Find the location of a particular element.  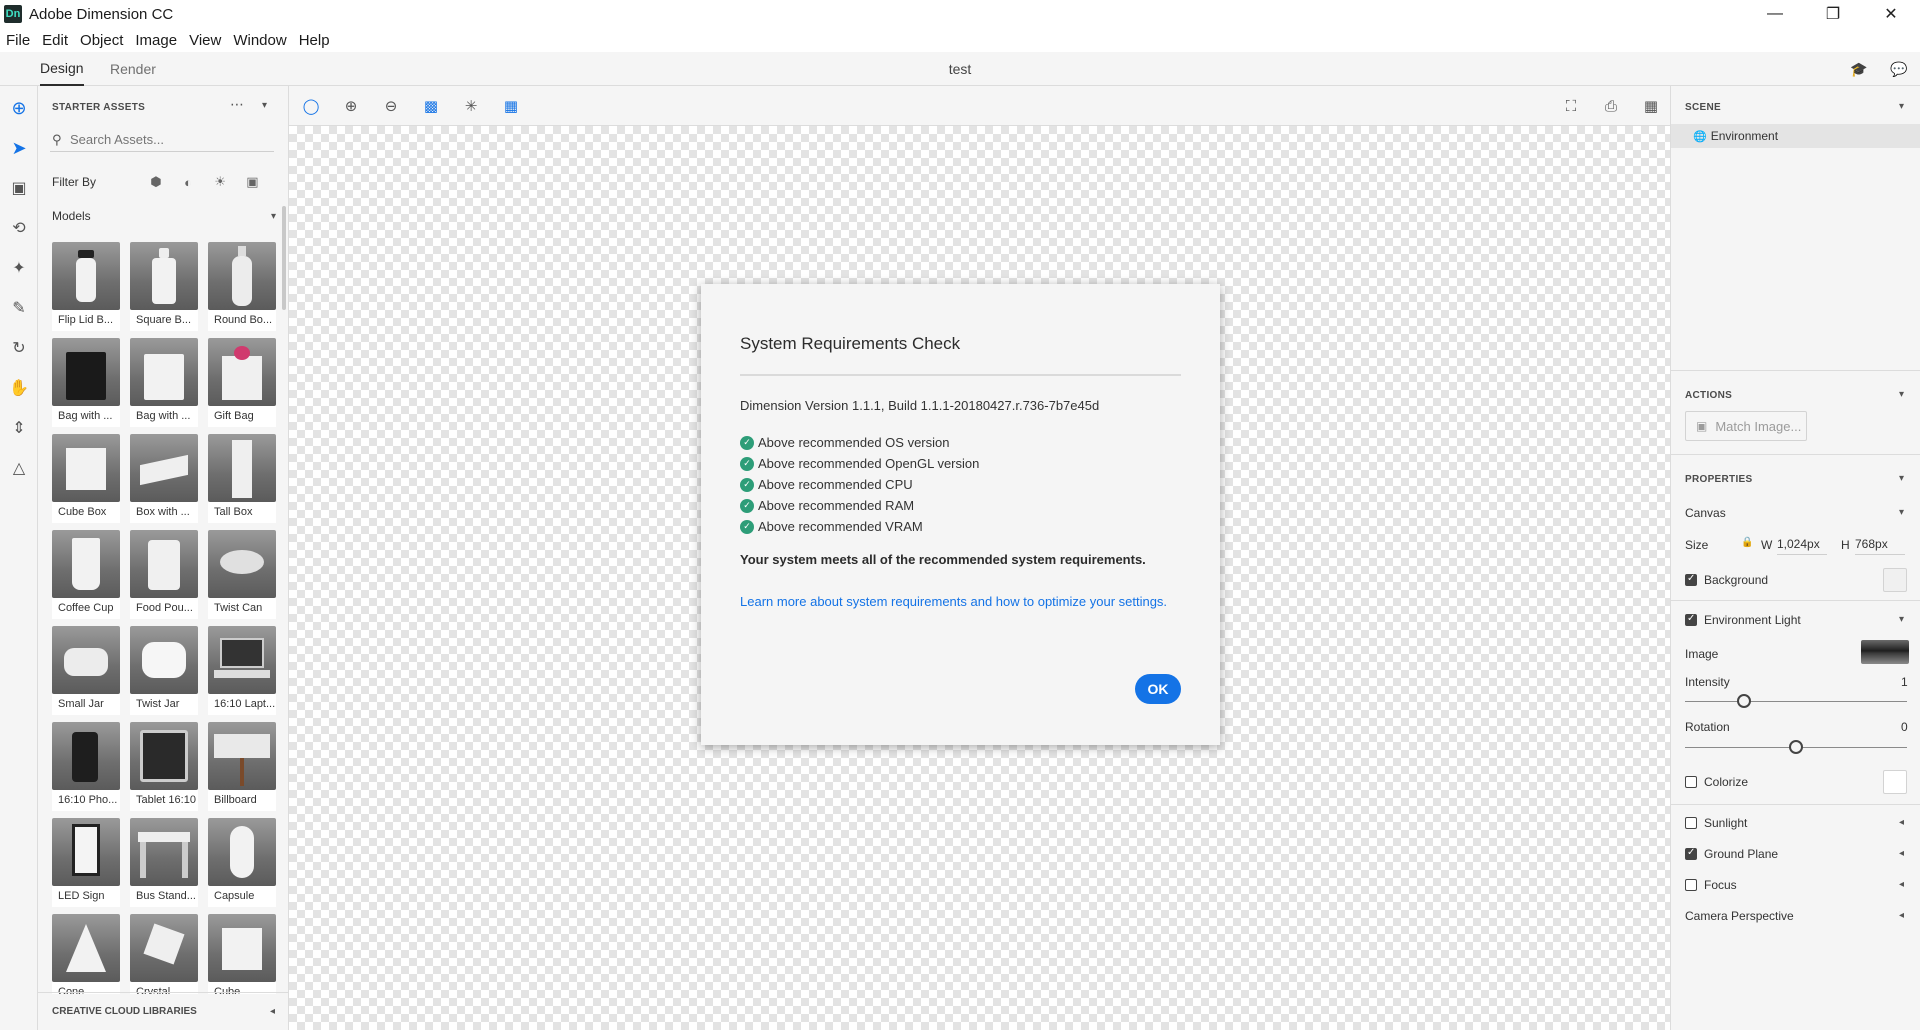

tab-render: Render is located at coordinates (133, 69).